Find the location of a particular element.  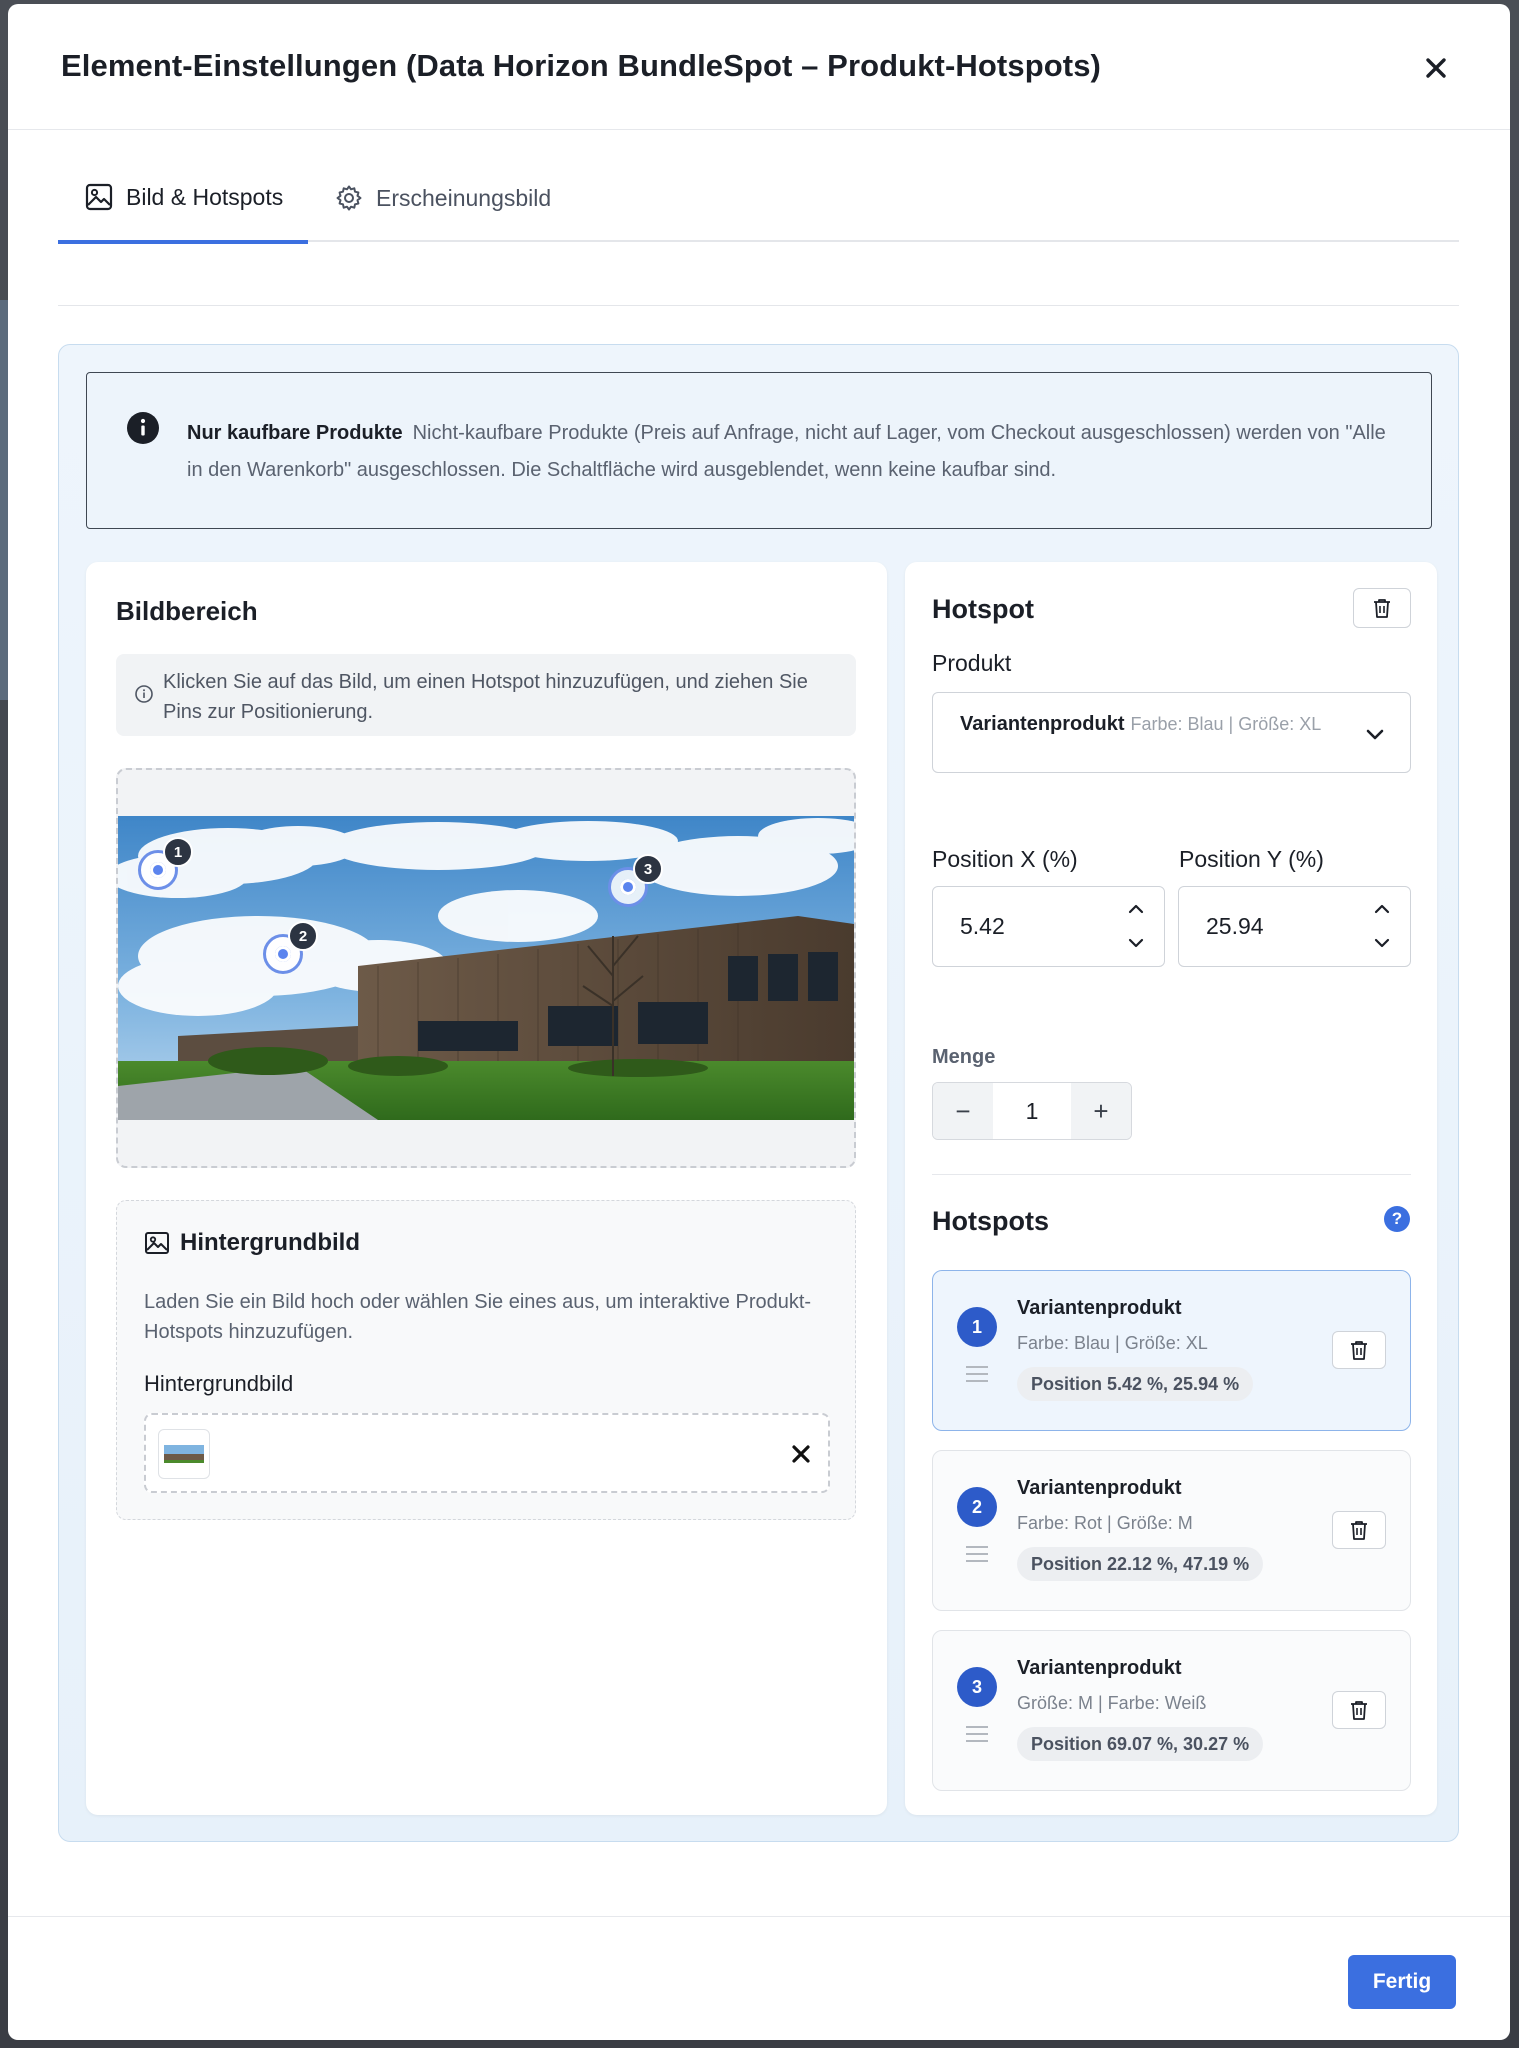

hotspot-pin-2: 2 is located at coordinates (290, 947).